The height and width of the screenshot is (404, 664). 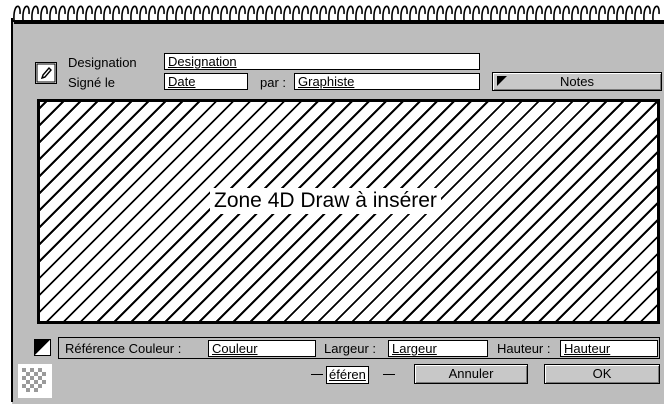 What do you see at coordinates (317, 374) in the screenshot?
I see `reference-dash-left` at bounding box center [317, 374].